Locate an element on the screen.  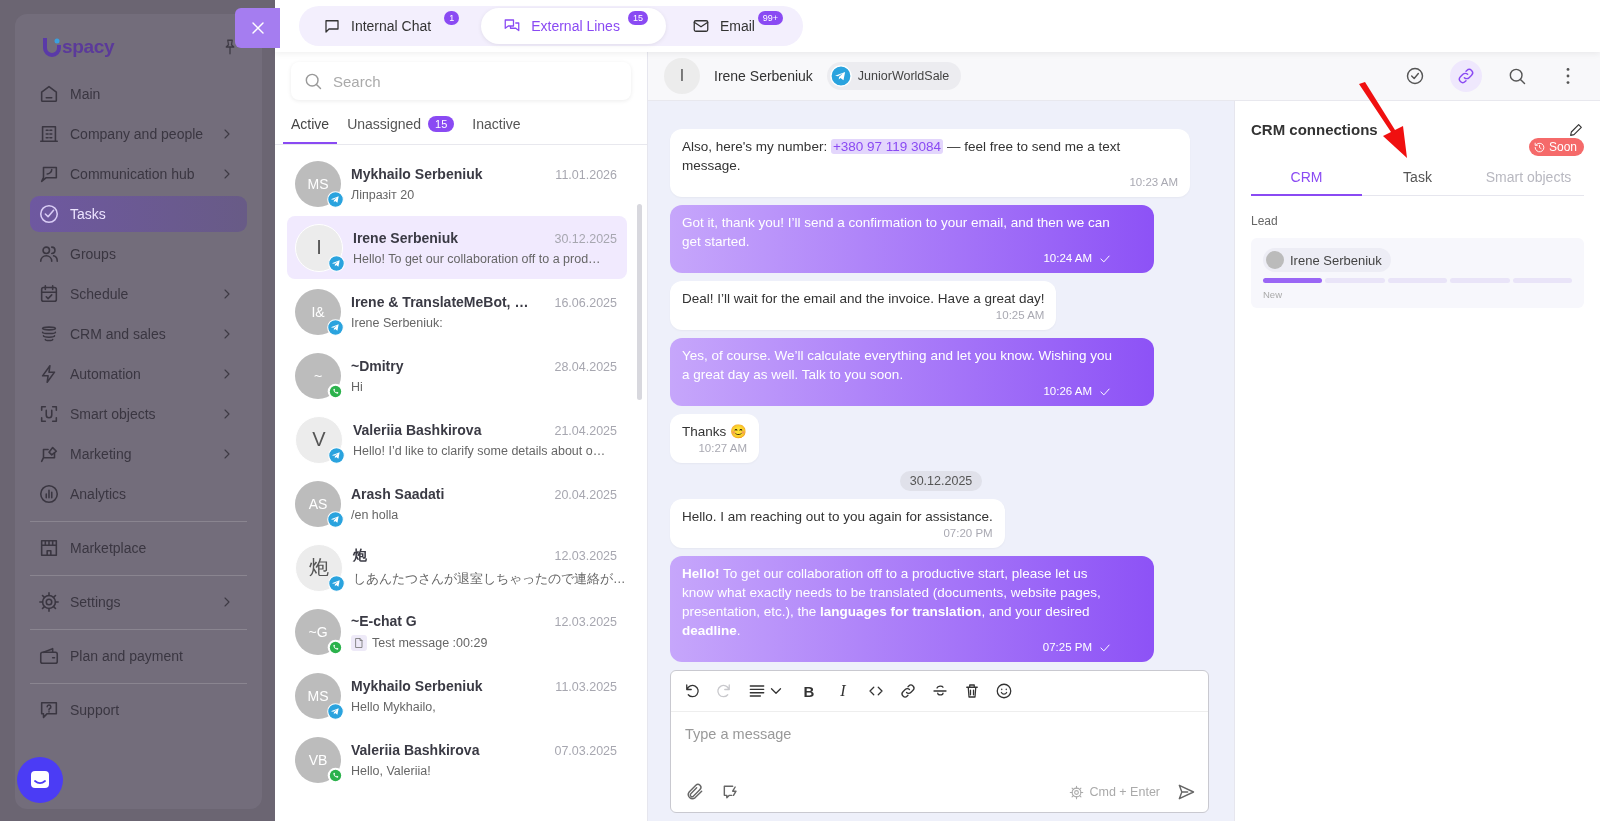
undo-icon is located at coordinates (692, 691).